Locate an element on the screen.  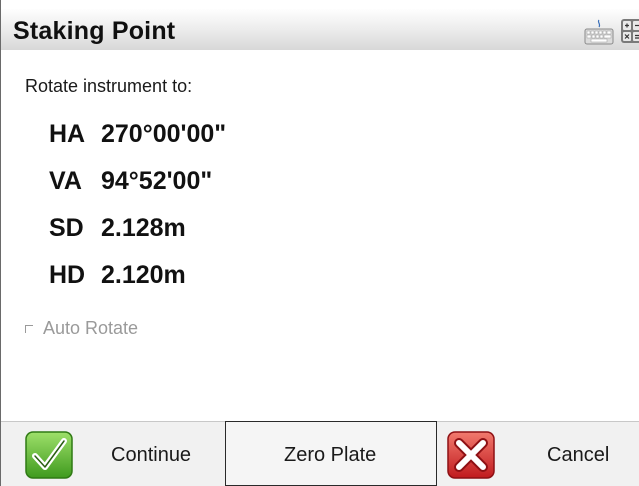
continue-label: Continue is located at coordinates (151, 455).